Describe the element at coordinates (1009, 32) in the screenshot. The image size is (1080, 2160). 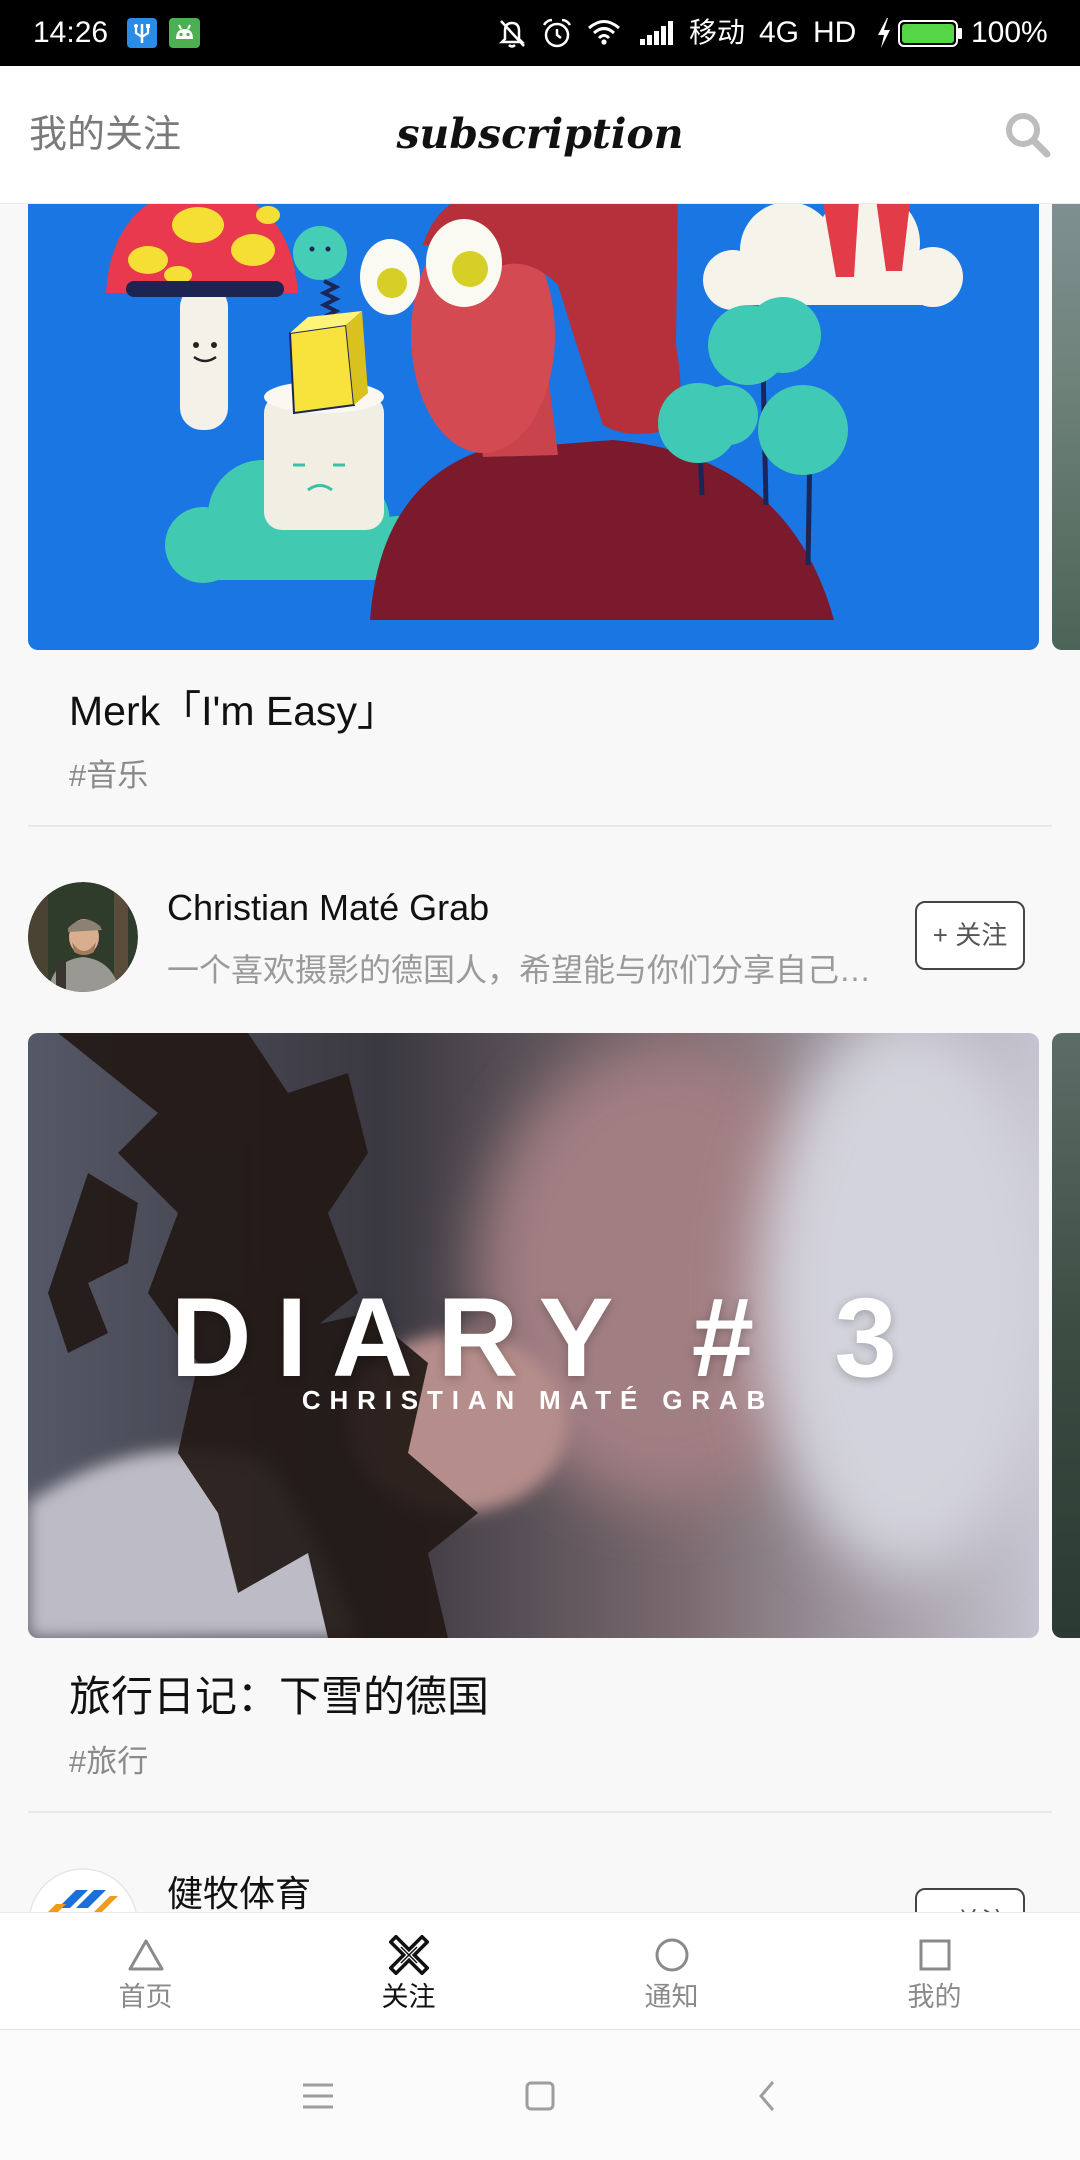
I see `battery-percent: 100%` at that location.